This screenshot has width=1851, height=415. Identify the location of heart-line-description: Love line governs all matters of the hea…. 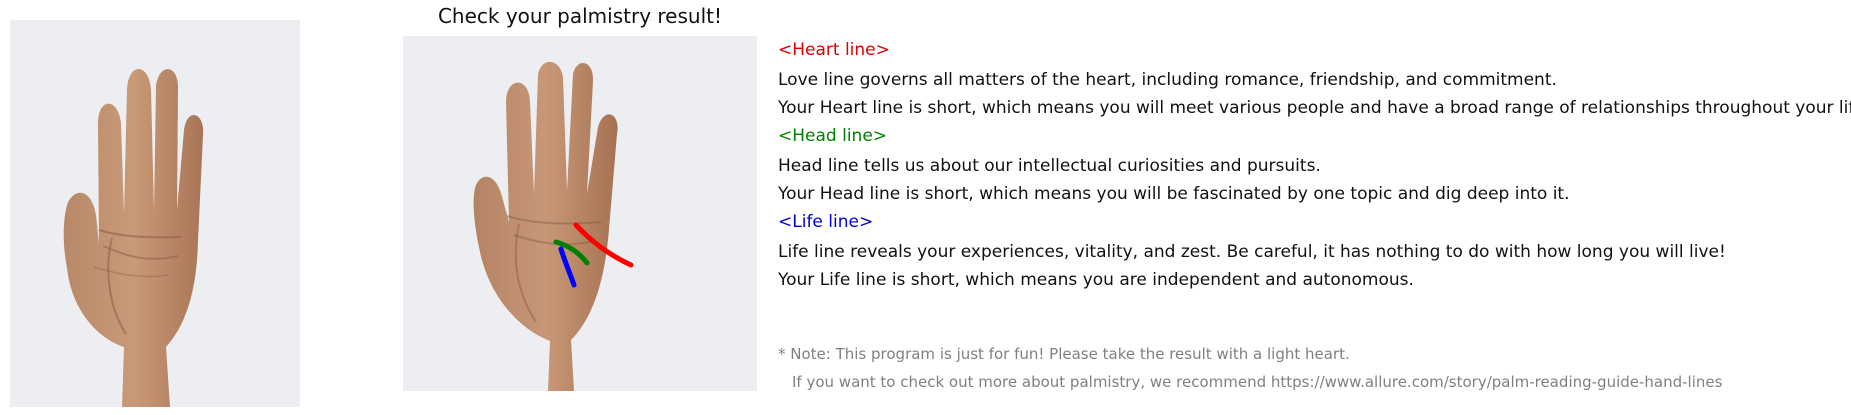
(1167, 80).